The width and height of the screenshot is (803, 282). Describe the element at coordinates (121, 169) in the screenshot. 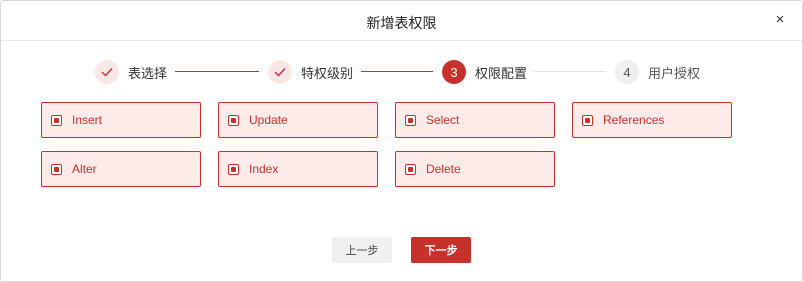

I see `permission-alter: Alter` at that location.